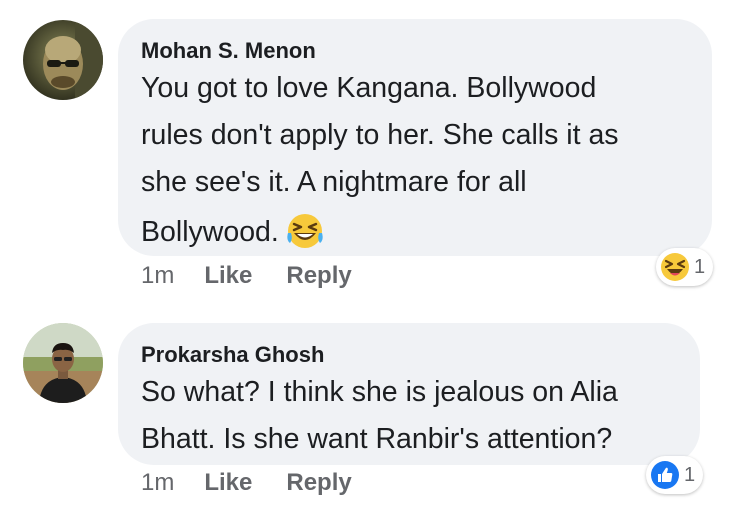  What do you see at coordinates (232, 355) in the screenshot?
I see `comment-author: Prokarsha Ghosh` at bounding box center [232, 355].